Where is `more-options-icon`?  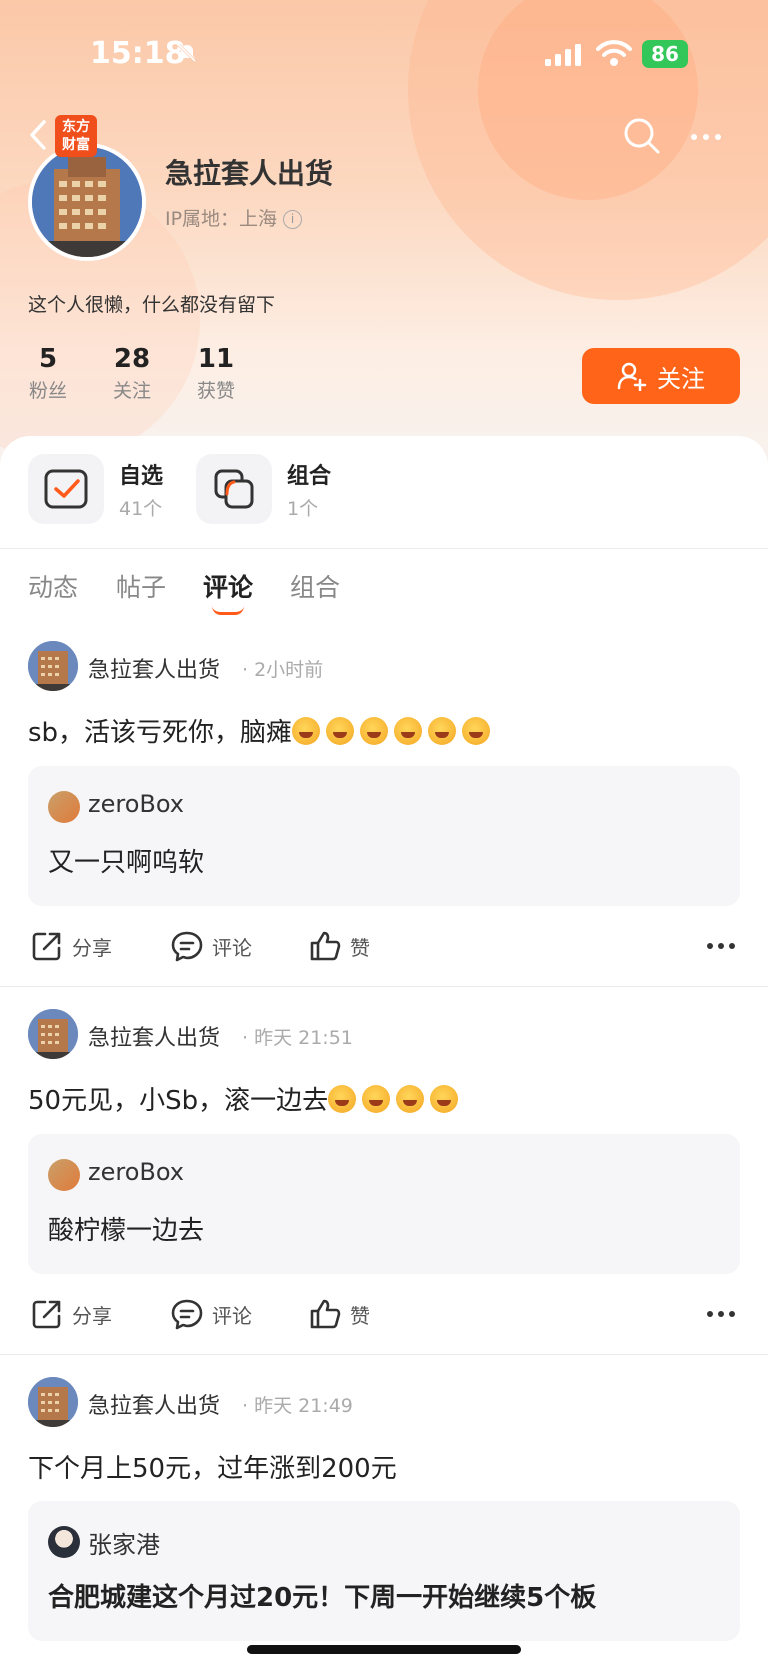
more-options-icon is located at coordinates (706, 137).